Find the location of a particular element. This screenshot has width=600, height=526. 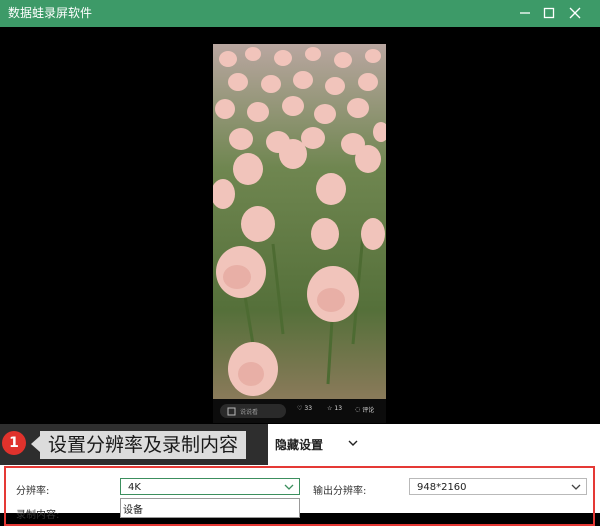

callout-pointer is located at coordinates (35, 444).